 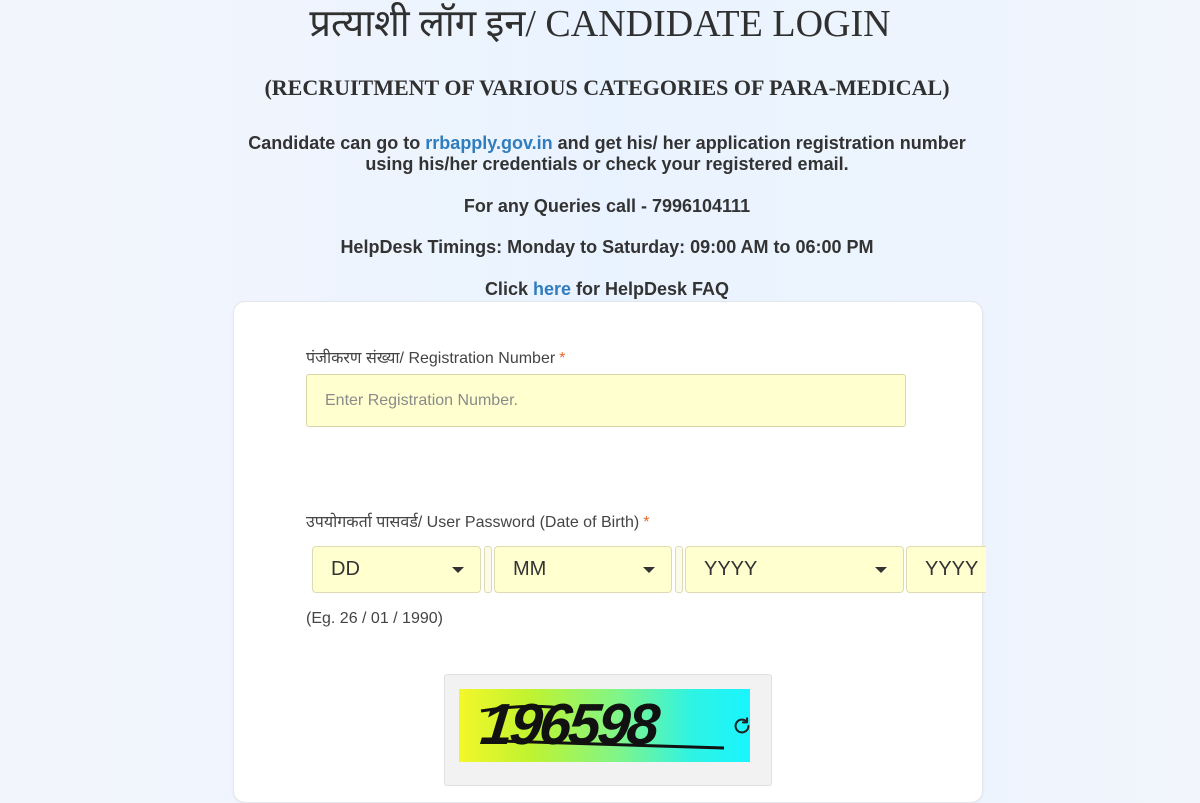 I want to click on page-title: प्रत्याशी लॉग इन/ CANDIDATE LOGIN, so click(x=600, y=24).